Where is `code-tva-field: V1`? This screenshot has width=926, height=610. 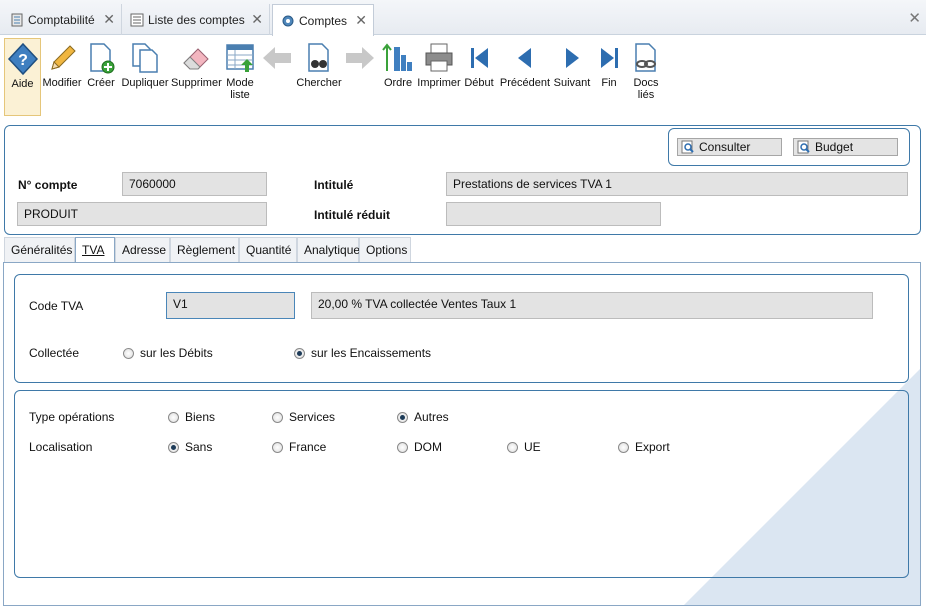 code-tva-field: V1 is located at coordinates (230, 305).